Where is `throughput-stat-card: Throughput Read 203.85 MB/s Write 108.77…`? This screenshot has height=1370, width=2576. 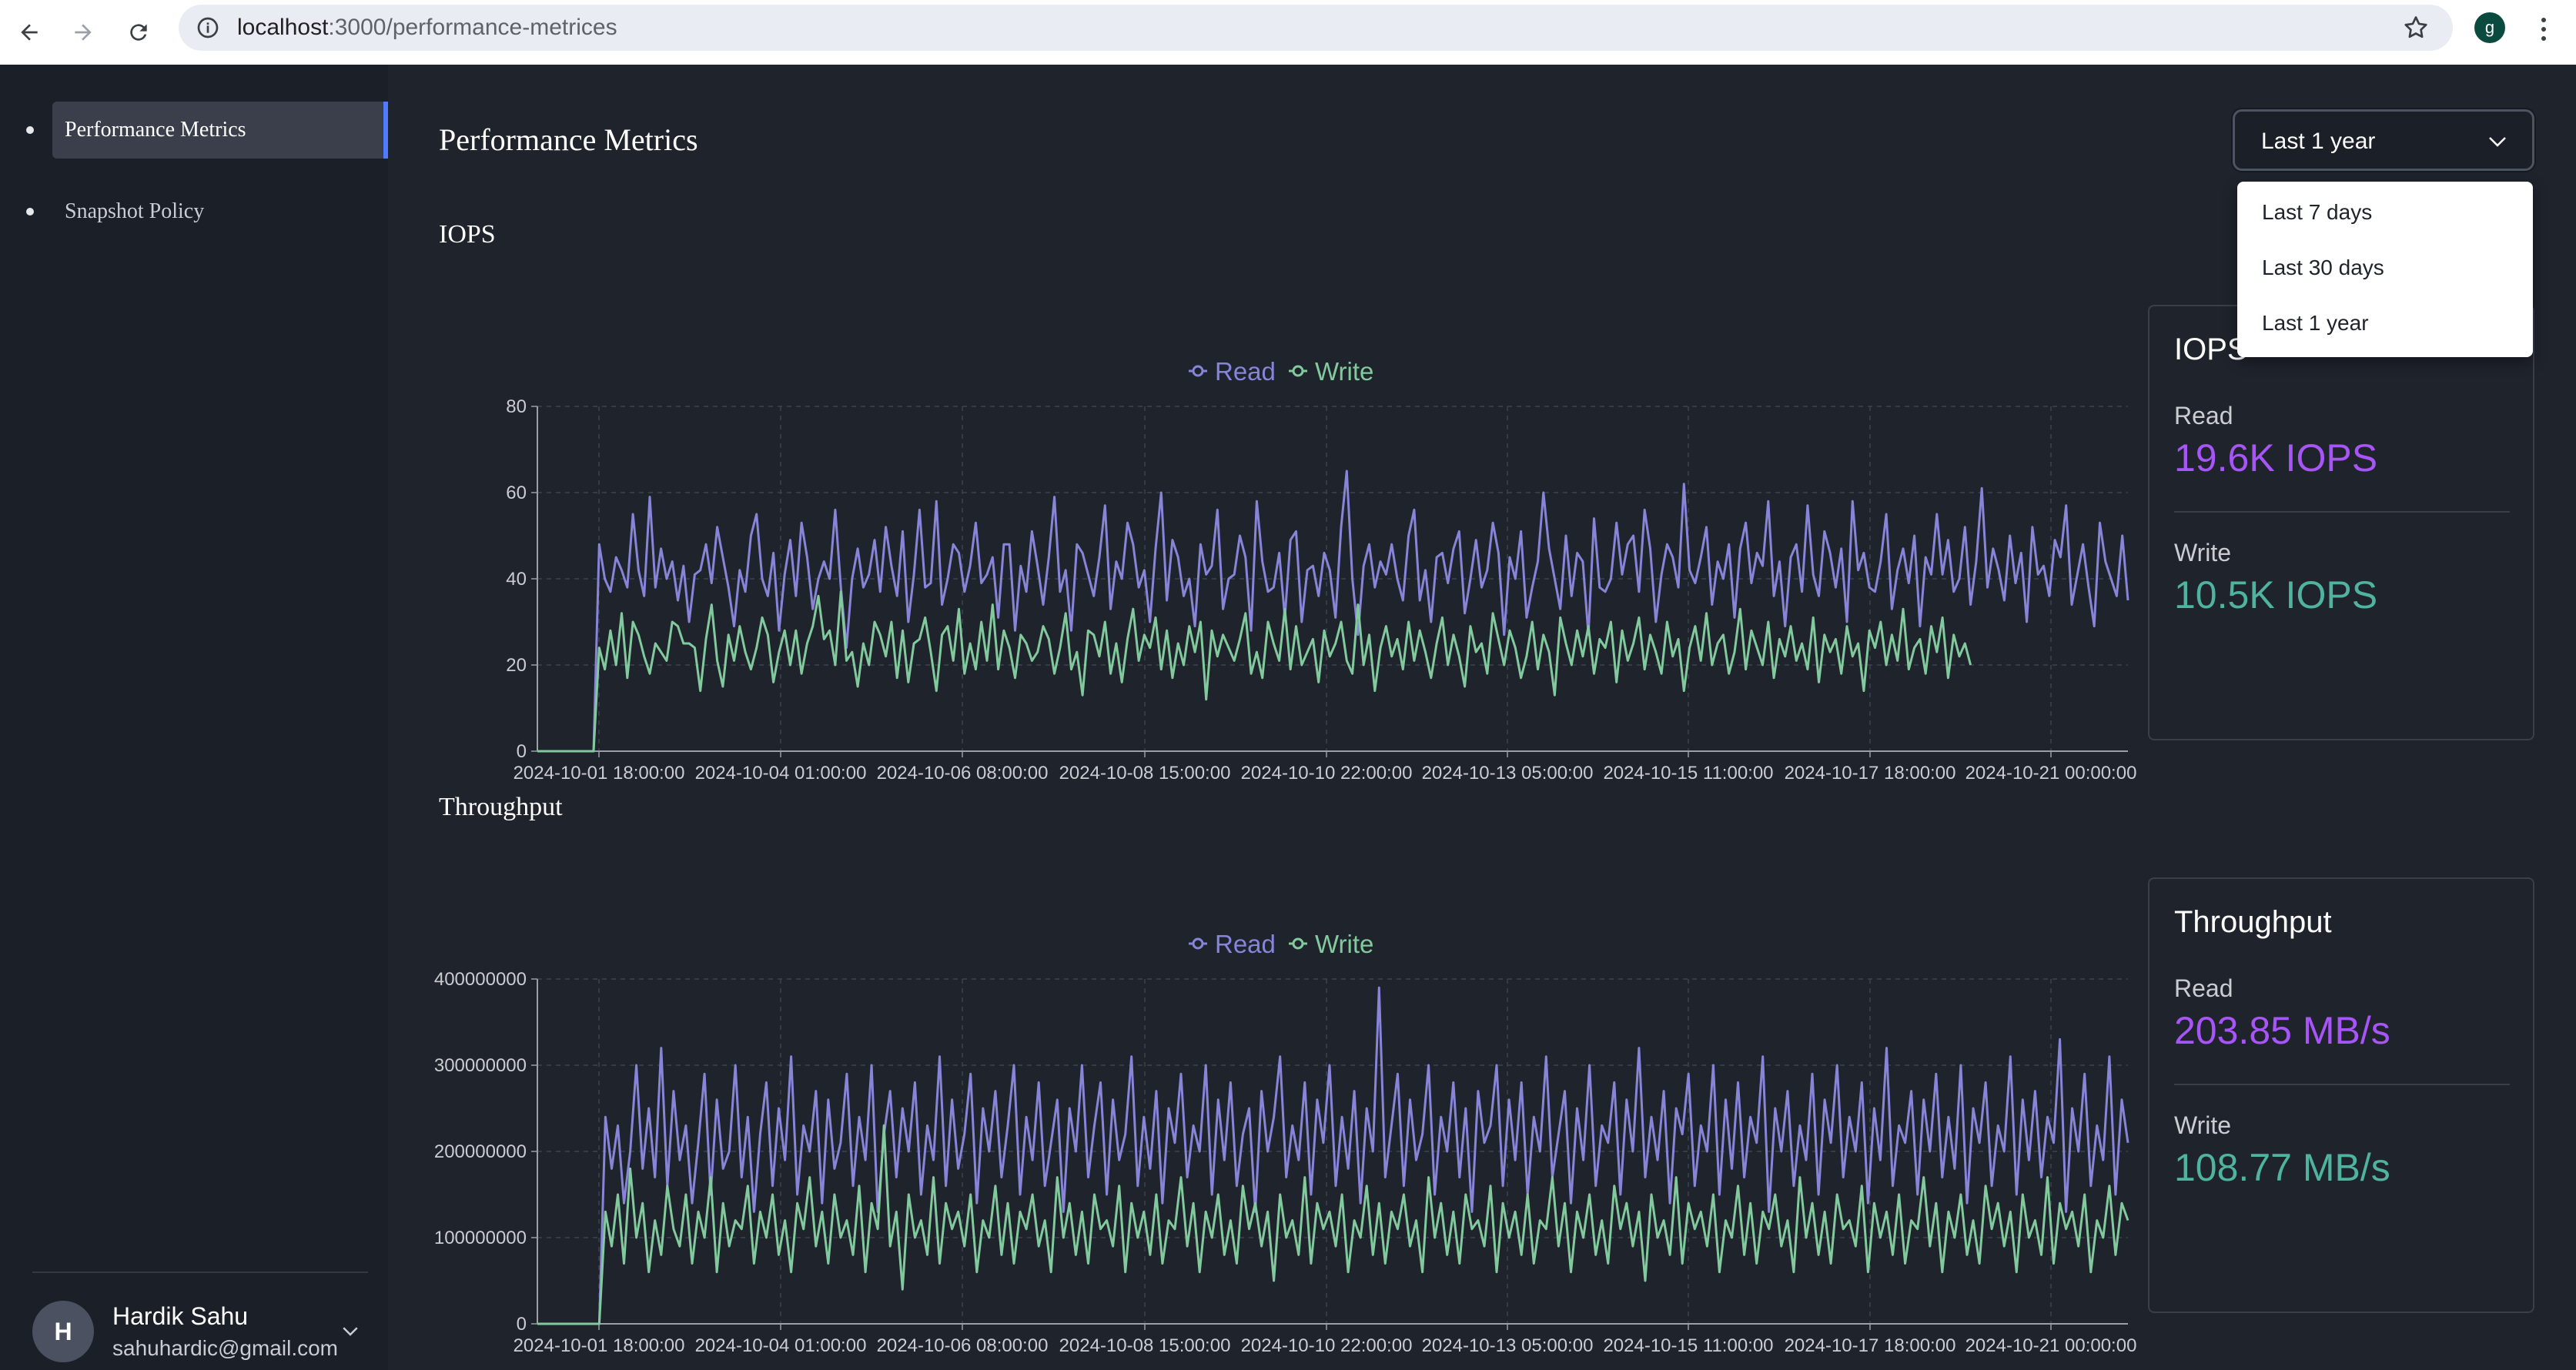 throughput-stat-card: Throughput Read 203.85 MB/s Write 108.77… is located at coordinates (2341, 1095).